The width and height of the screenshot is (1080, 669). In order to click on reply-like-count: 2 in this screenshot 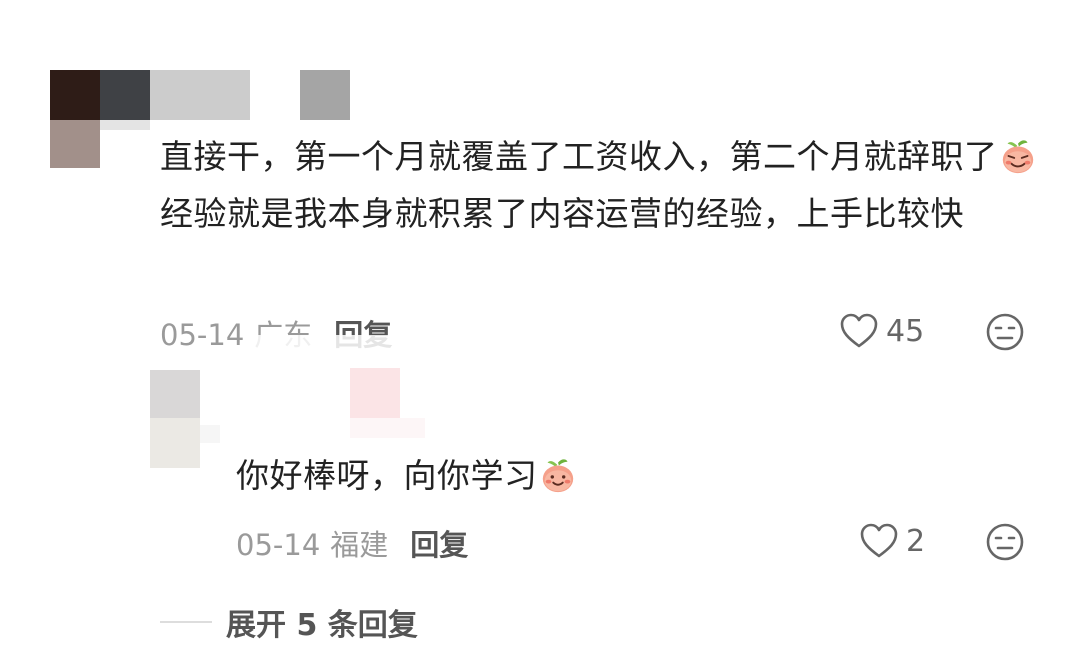, I will do `click(916, 541)`.